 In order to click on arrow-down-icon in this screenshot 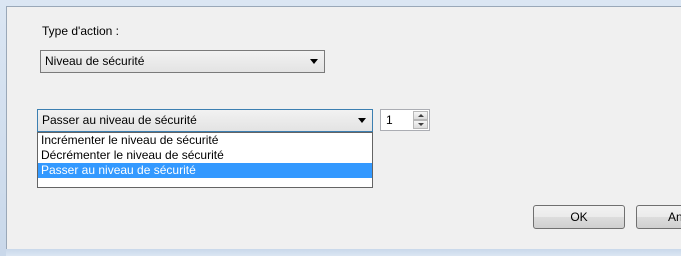, I will do `click(421, 124)`.